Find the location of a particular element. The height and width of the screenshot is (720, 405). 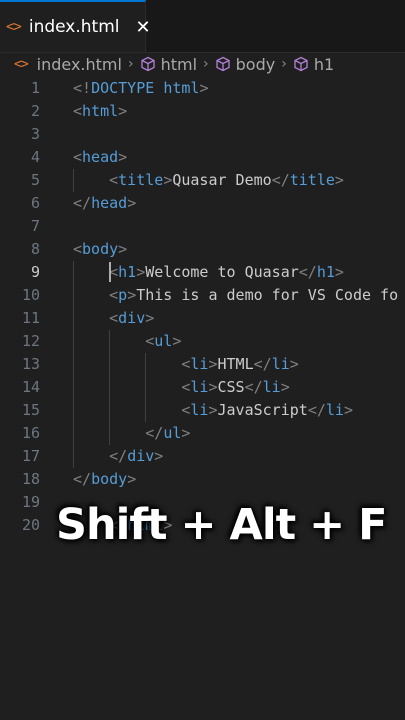

code-text: <!DOCTYPE html> is located at coordinates (140, 88).